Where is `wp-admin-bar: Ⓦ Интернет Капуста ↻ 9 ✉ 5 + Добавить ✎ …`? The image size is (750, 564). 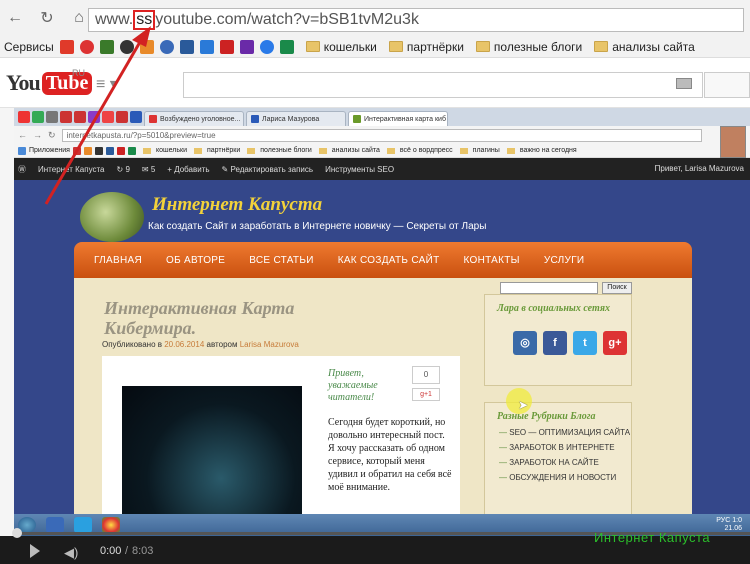 wp-admin-bar: Ⓦ Интернет Капуста ↻ 9 ✉ 5 + Добавить ✎ … is located at coordinates (382, 169).